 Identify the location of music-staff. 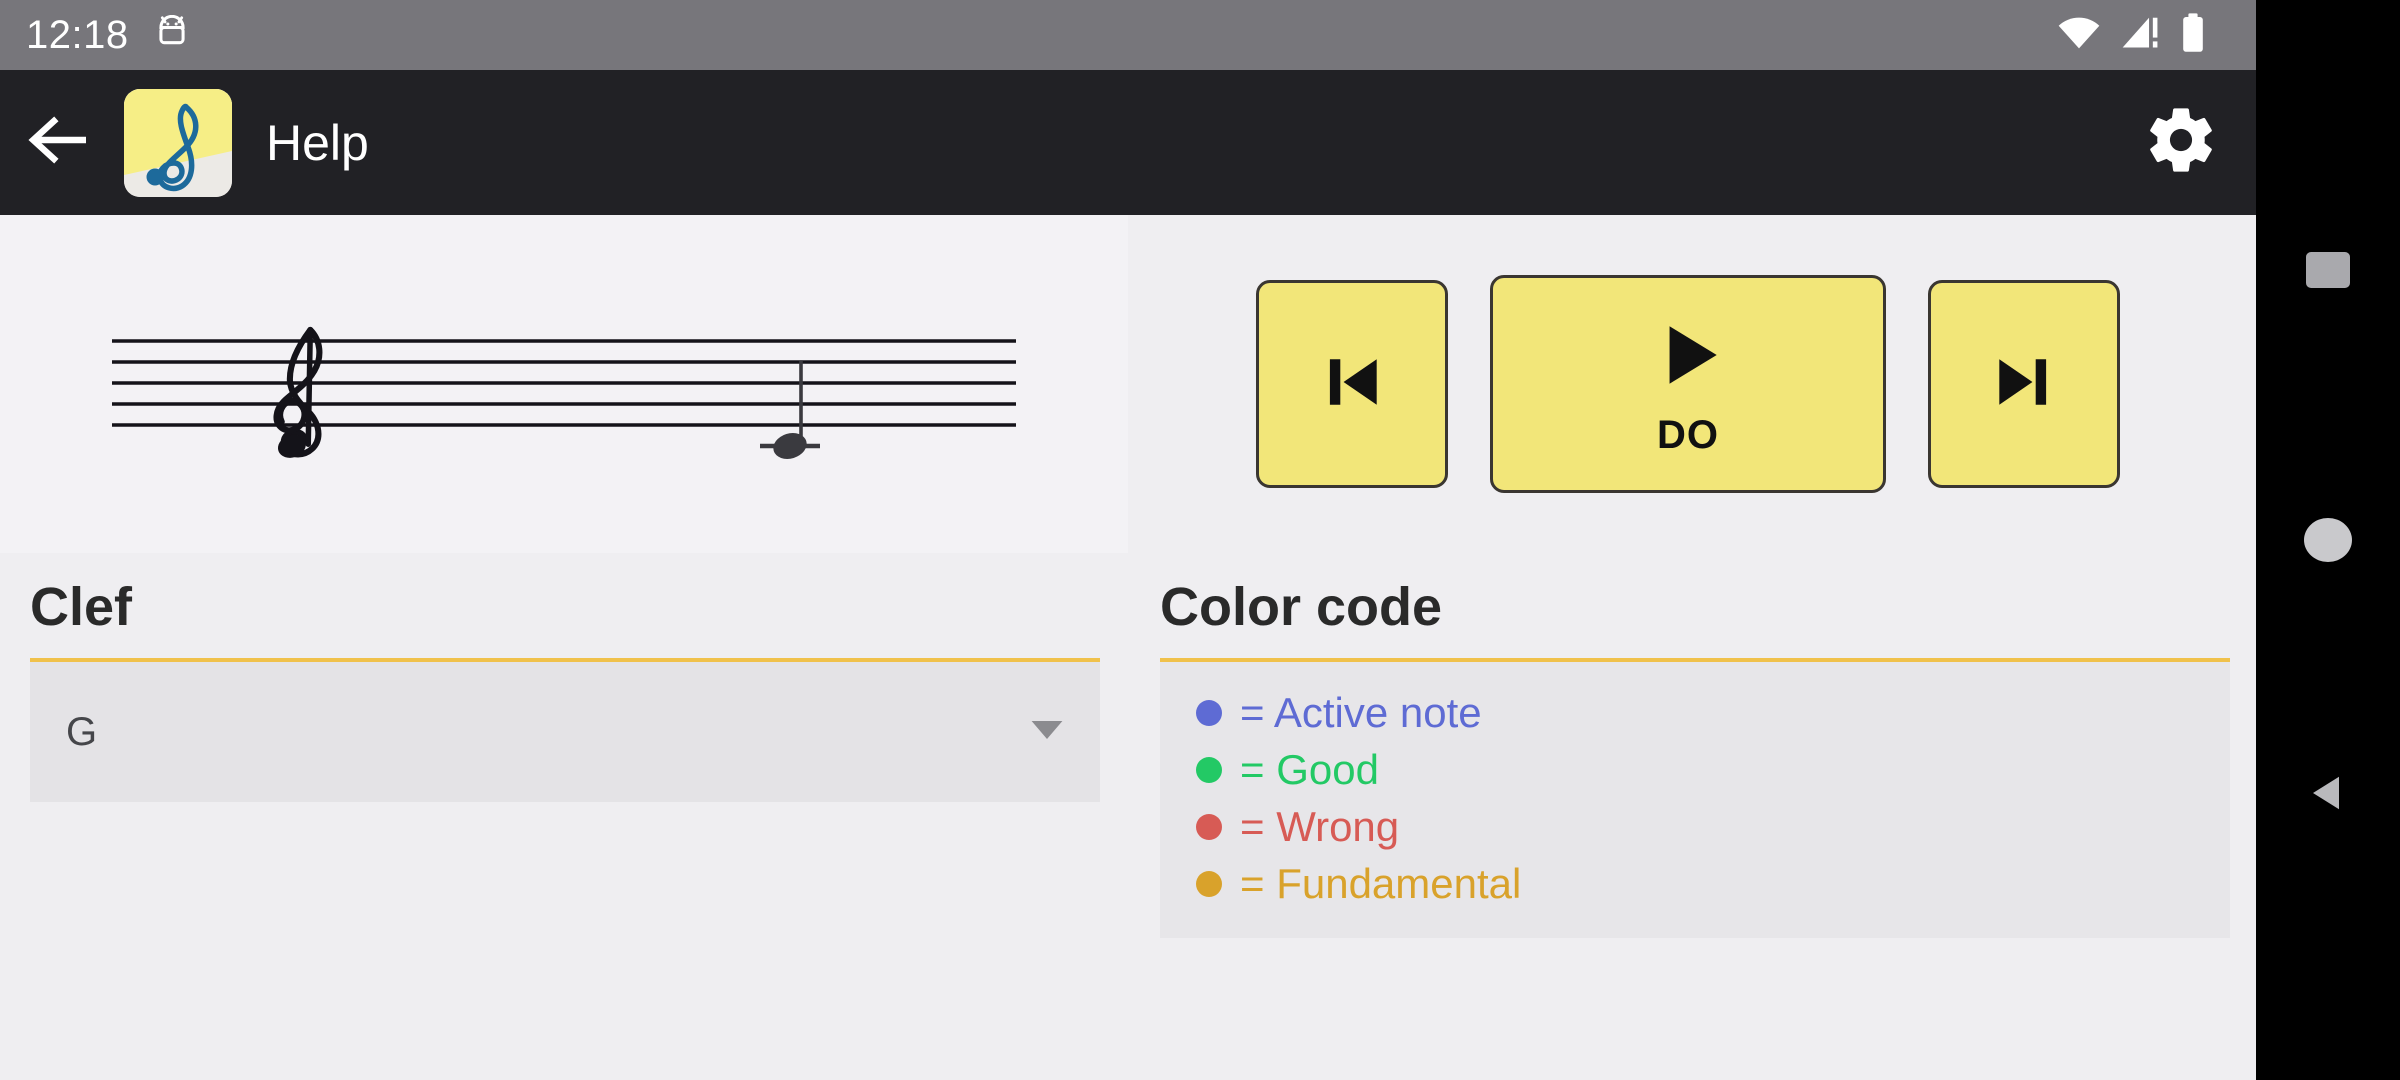
(564, 392).